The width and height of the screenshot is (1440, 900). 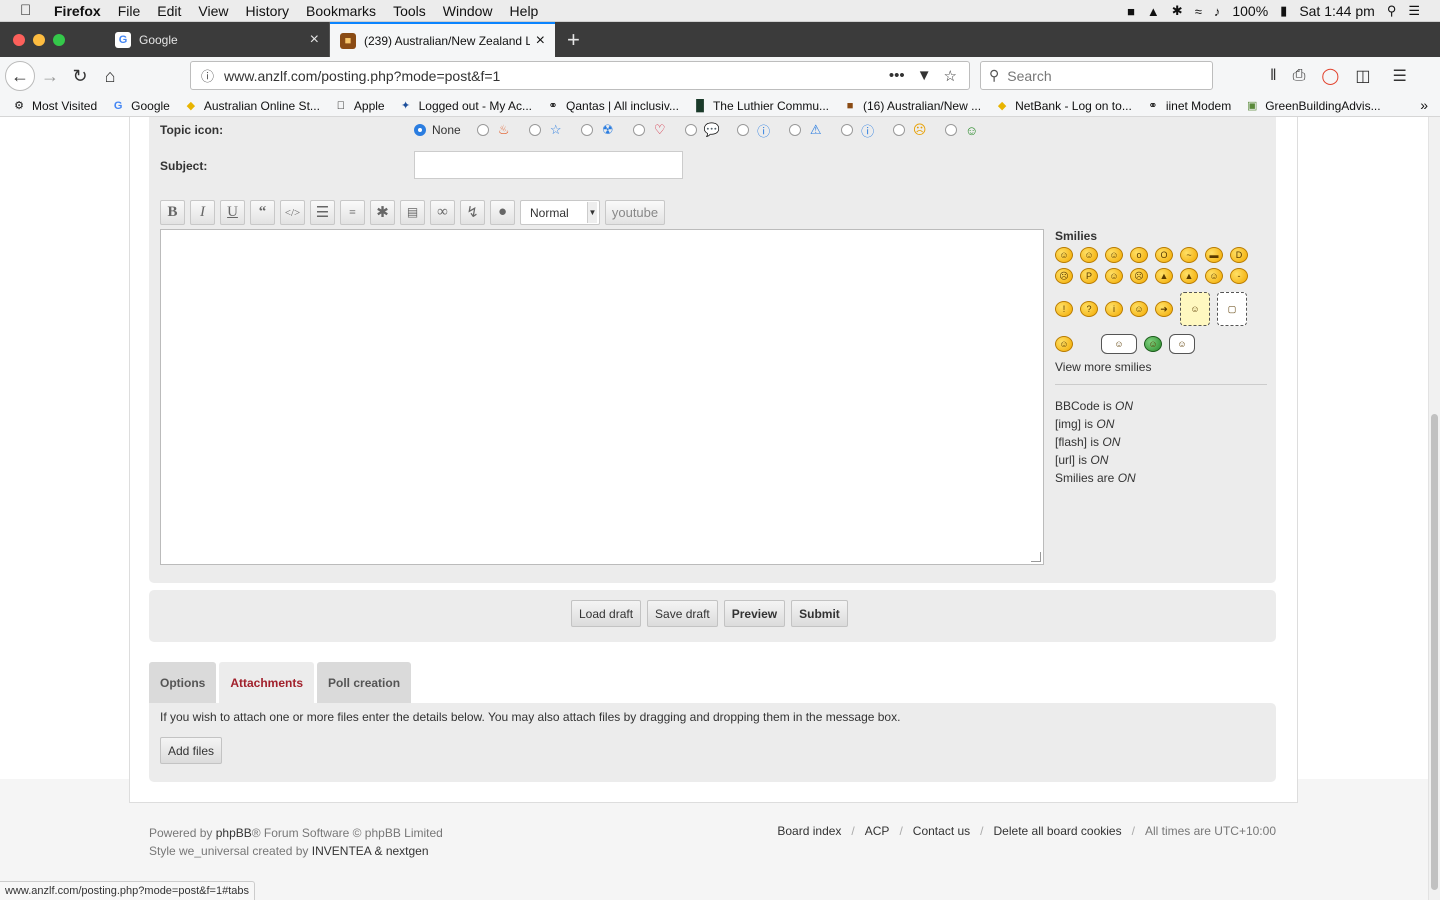 I want to click on smiley-razz-icon: P, so click(x=1089, y=276).